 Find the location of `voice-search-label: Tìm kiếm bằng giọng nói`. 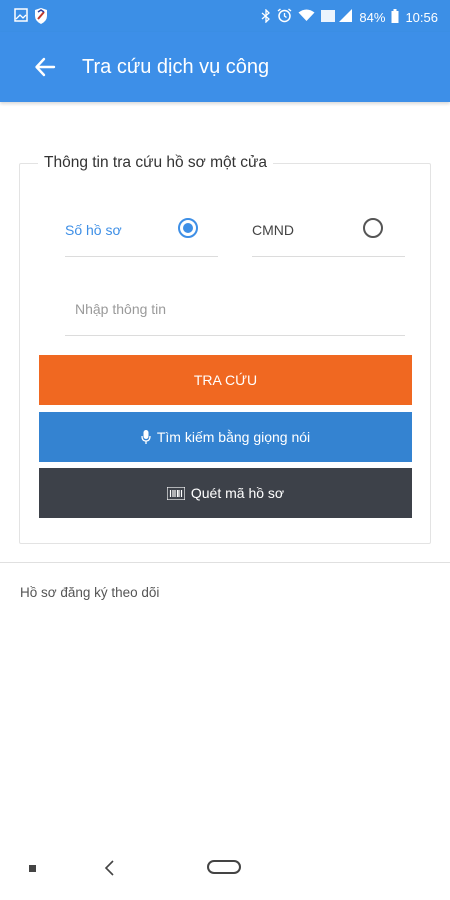

voice-search-label: Tìm kiếm bằng giọng nói is located at coordinates (233, 437).